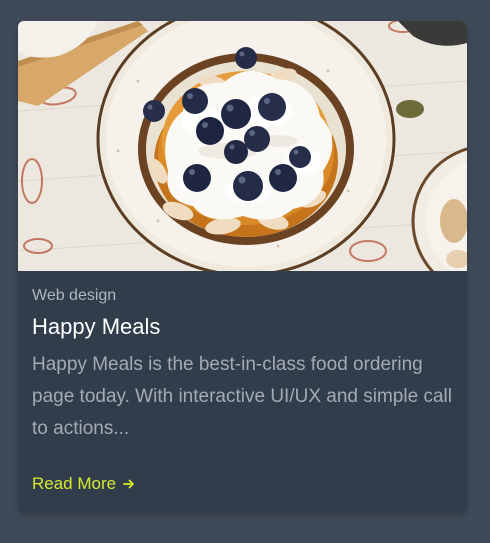 This screenshot has width=490, height=543. I want to click on card-title: Happy Meals, so click(96, 326).